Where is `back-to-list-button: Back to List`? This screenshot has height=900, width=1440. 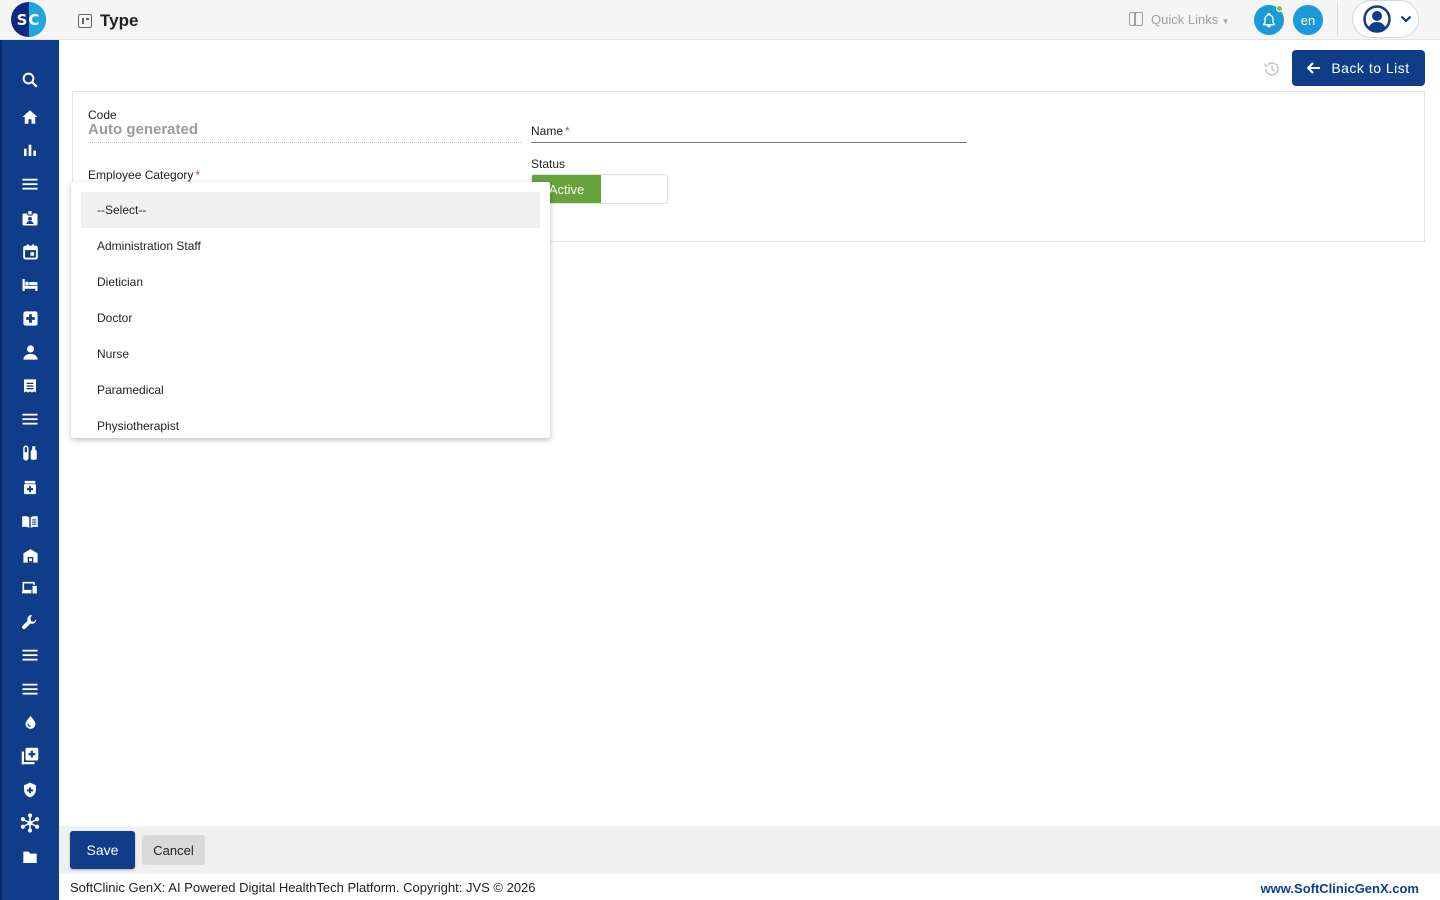 back-to-list-button: Back to List is located at coordinates (1358, 68).